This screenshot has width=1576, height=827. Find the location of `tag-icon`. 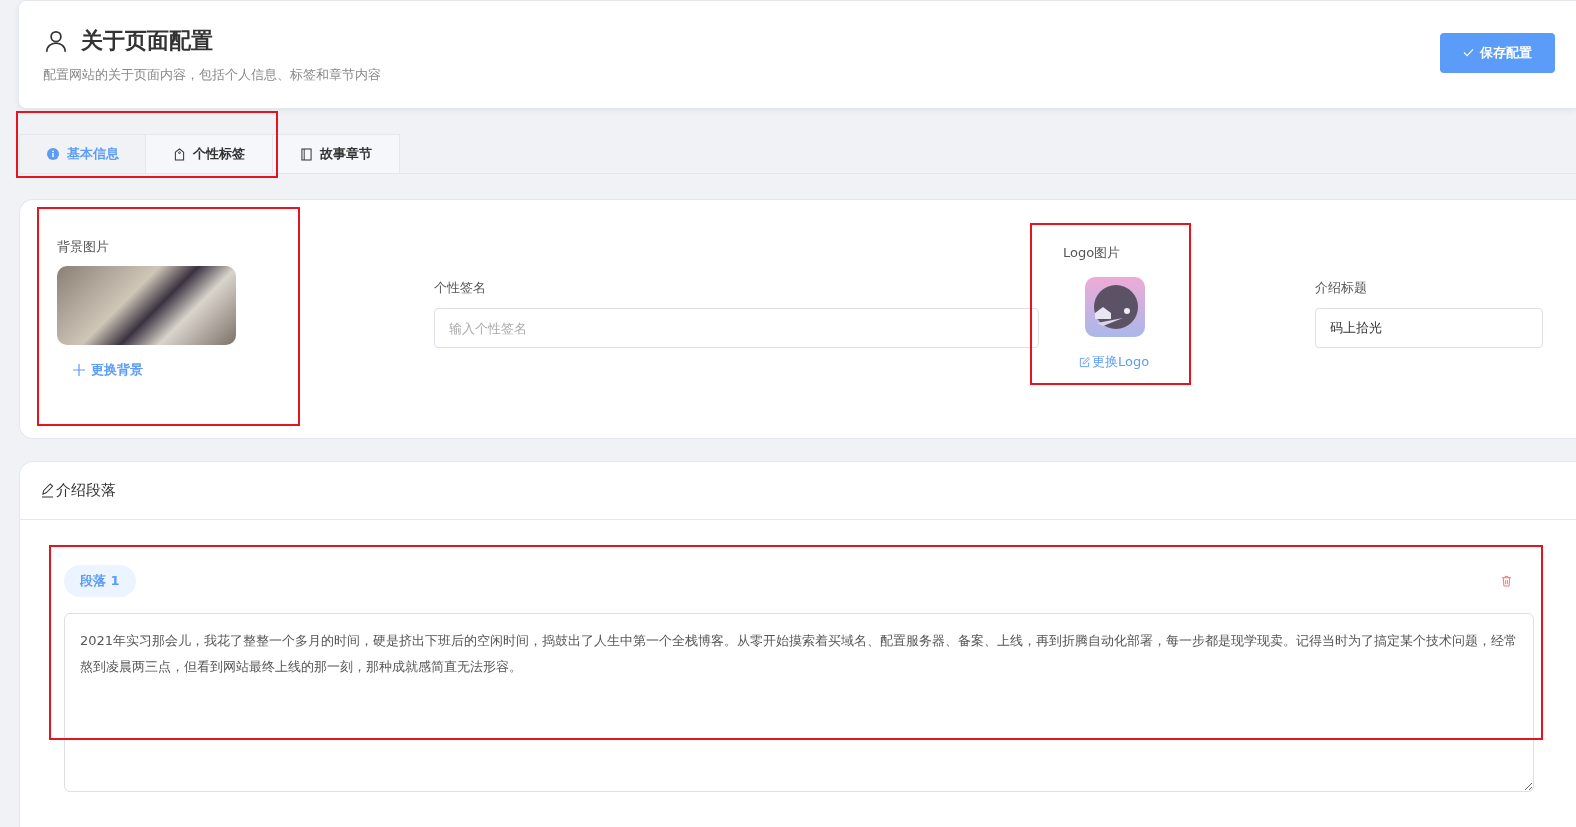

tag-icon is located at coordinates (179, 154).